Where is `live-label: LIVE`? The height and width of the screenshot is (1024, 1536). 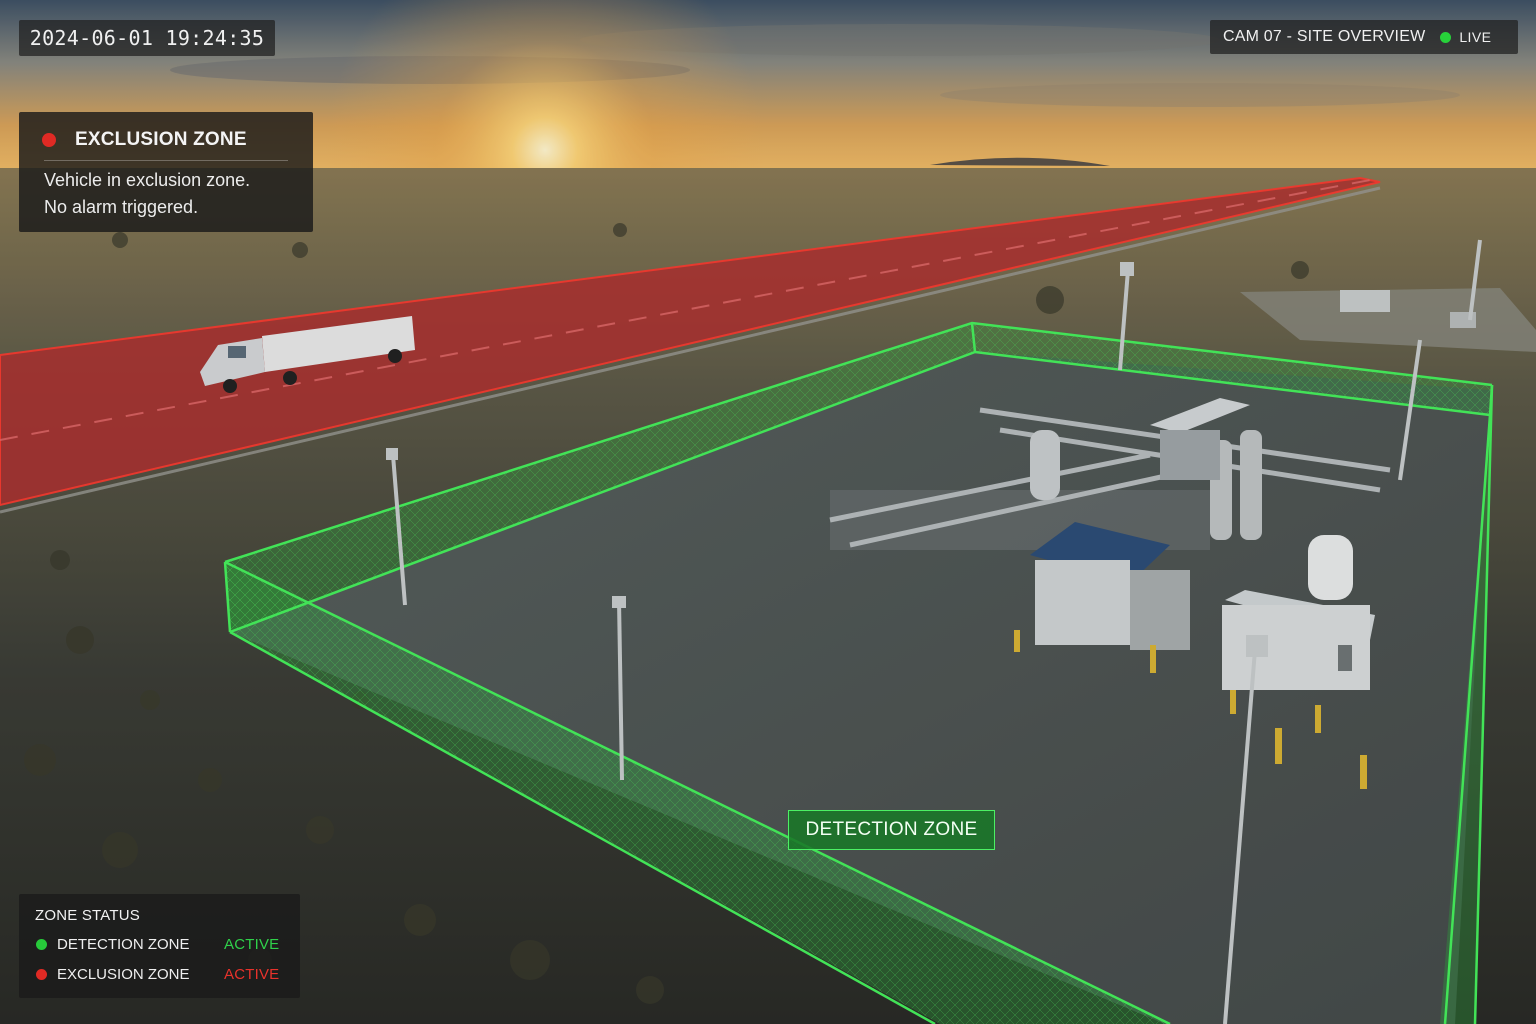 live-label: LIVE is located at coordinates (1475, 37).